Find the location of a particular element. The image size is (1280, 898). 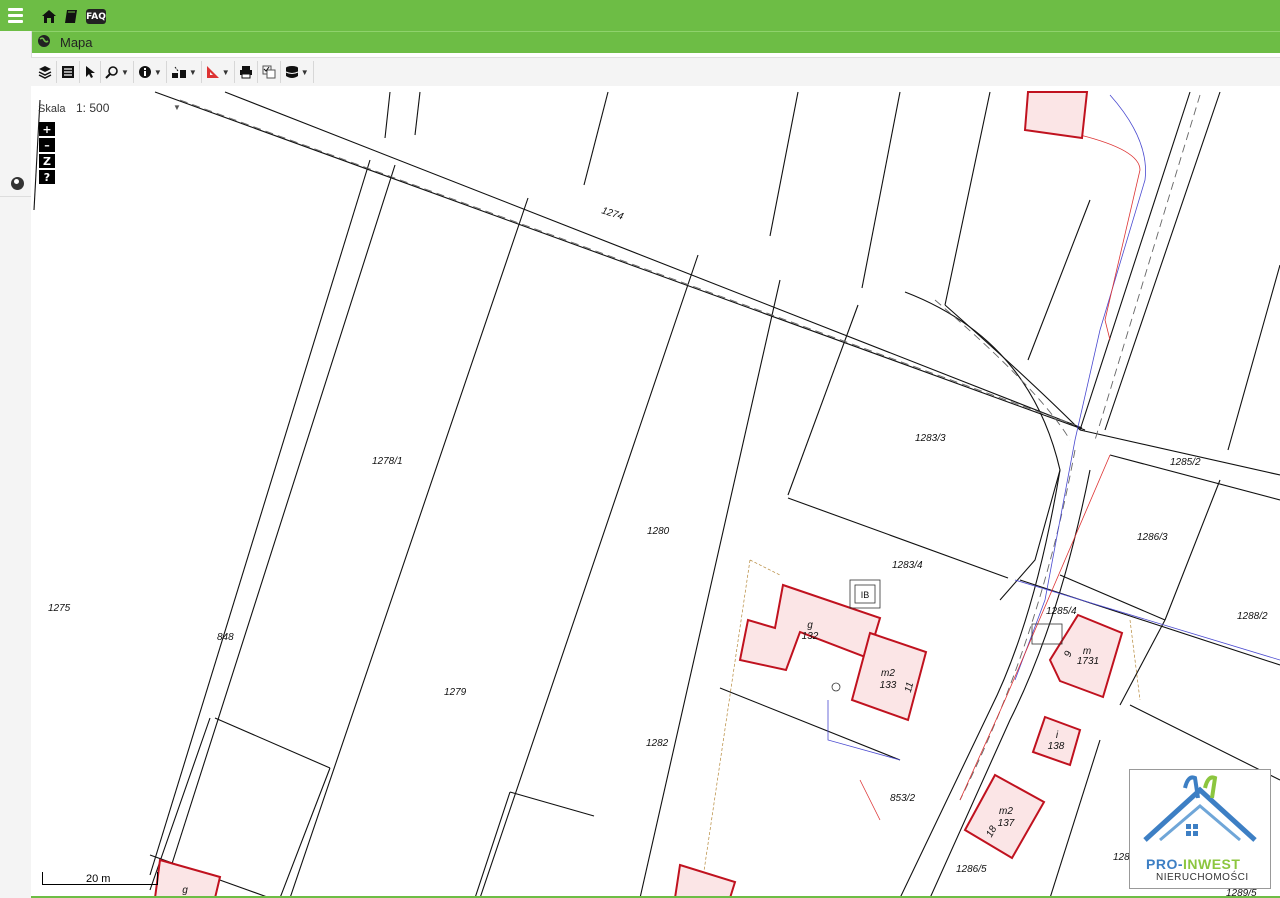

zoom-icon: ▼ is located at coordinates (117, 72).